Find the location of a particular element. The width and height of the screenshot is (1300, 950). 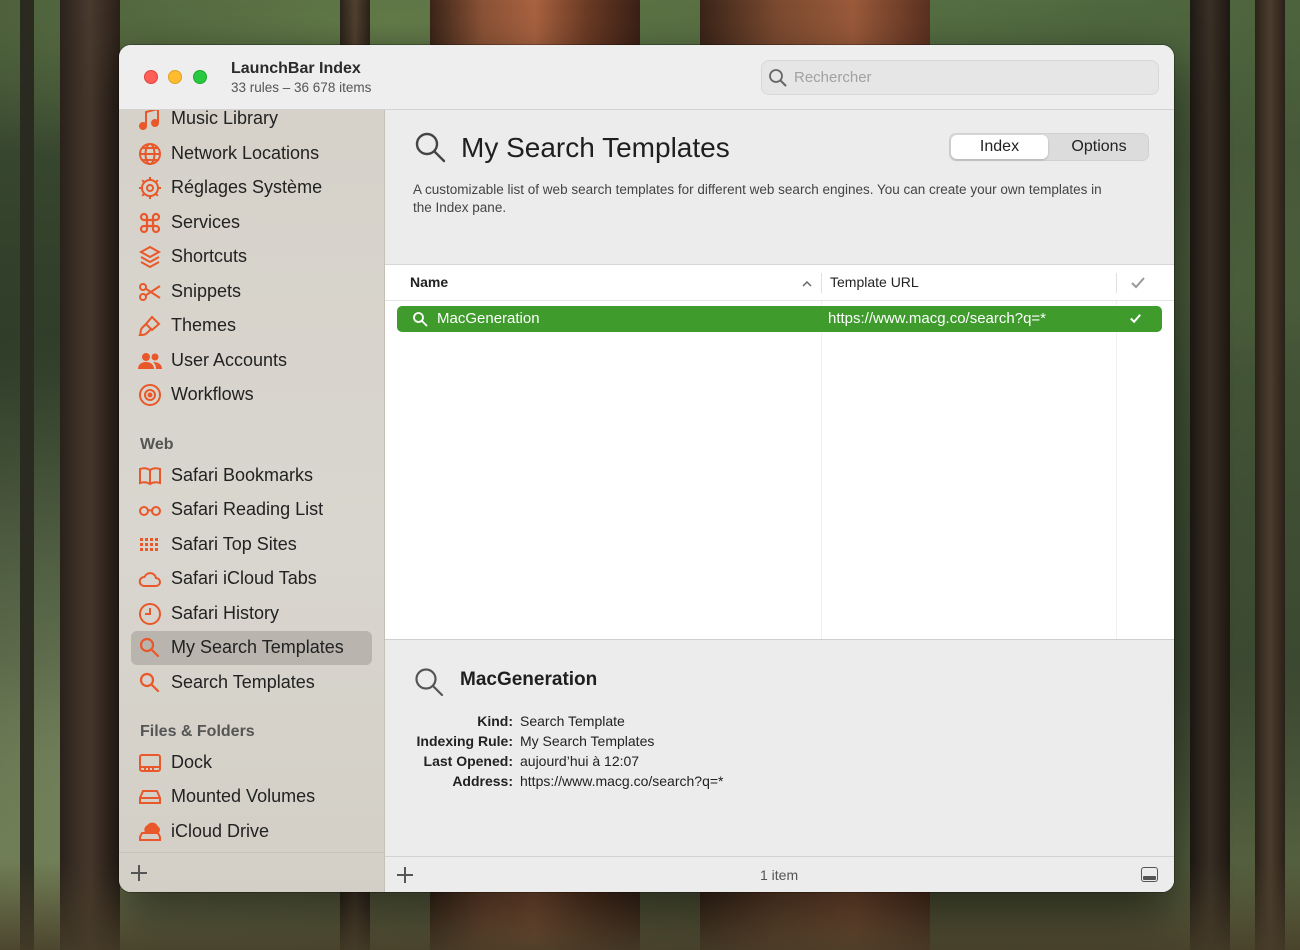

sidebar-item-safari-reading-list: Safari Reading List is located at coordinates (251, 510).